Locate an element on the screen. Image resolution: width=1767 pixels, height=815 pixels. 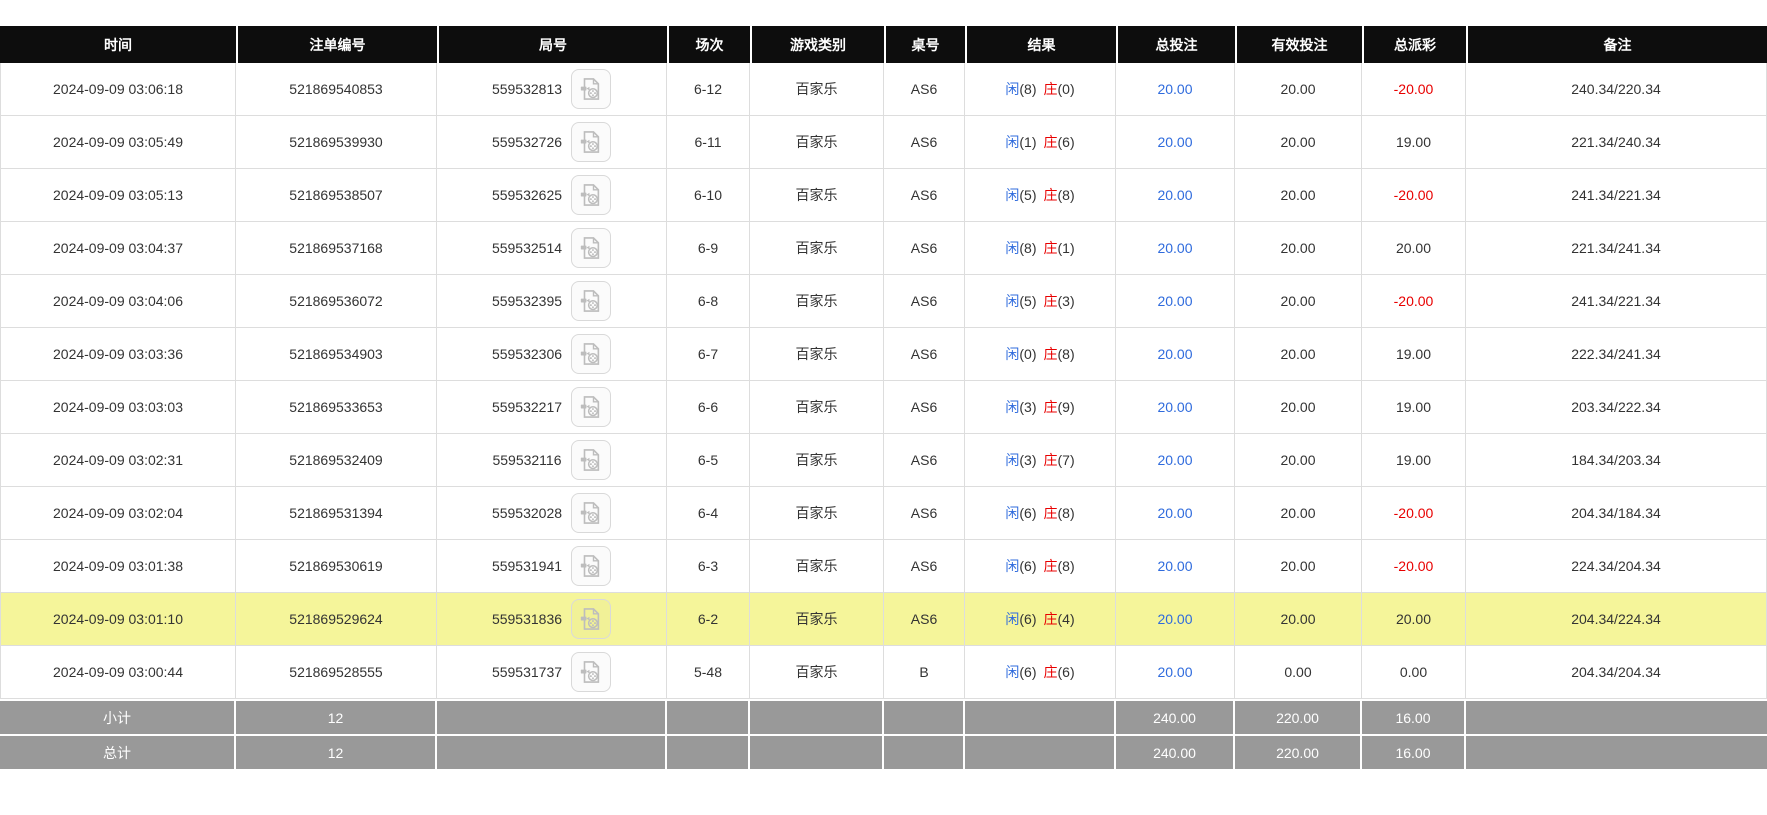
cell-remark: 204.34/204.34 is located at coordinates (1616, 672).